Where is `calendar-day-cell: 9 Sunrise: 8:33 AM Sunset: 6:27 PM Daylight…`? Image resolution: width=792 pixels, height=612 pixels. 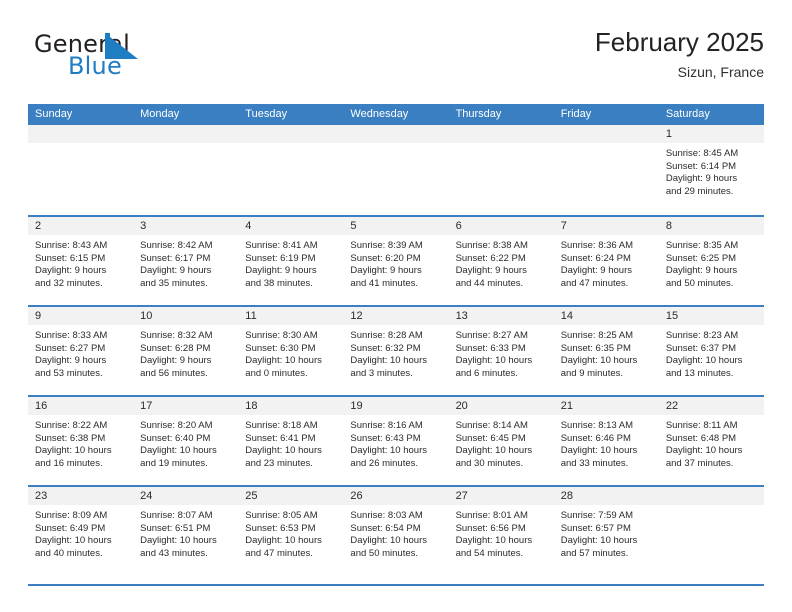
calendar-day-cell: 9 Sunrise: 8:33 AM Sunset: 6:27 PM Daylight… is located at coordinates (81, 351).